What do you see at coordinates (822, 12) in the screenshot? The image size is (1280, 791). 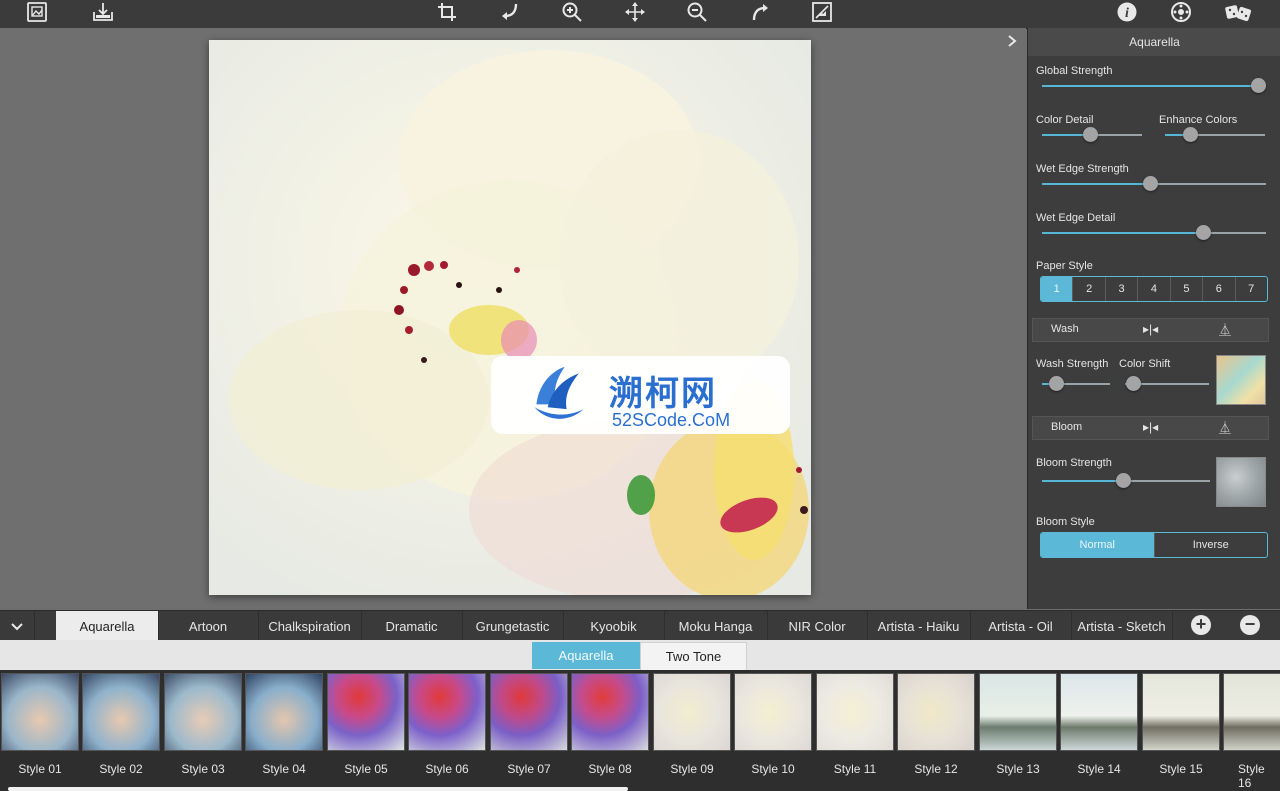 I see `compare-icon` at bounding box center [822, 12].